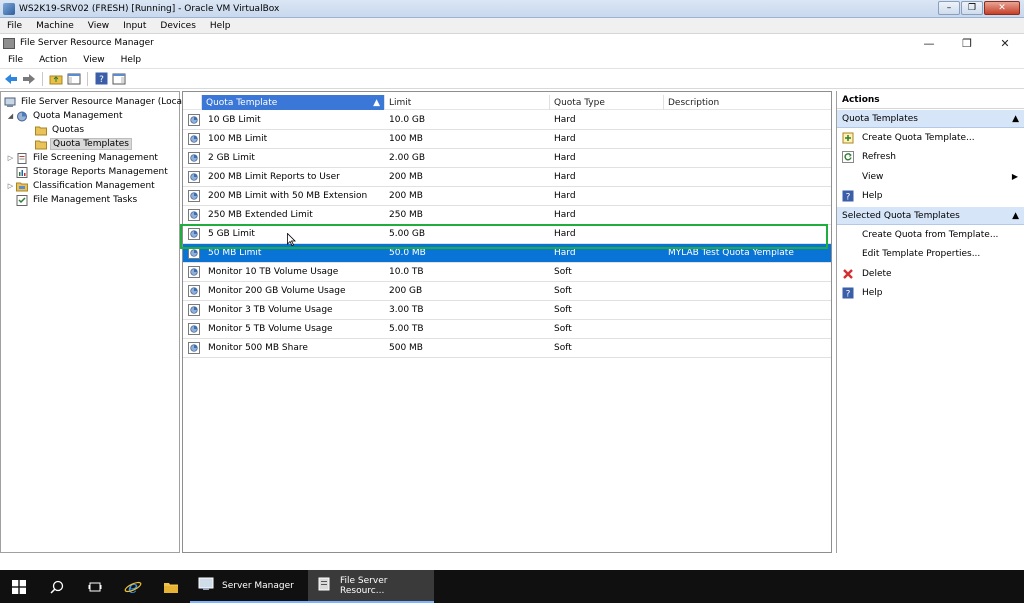  I want to click on action-label: Refresh, so click(879, 157).